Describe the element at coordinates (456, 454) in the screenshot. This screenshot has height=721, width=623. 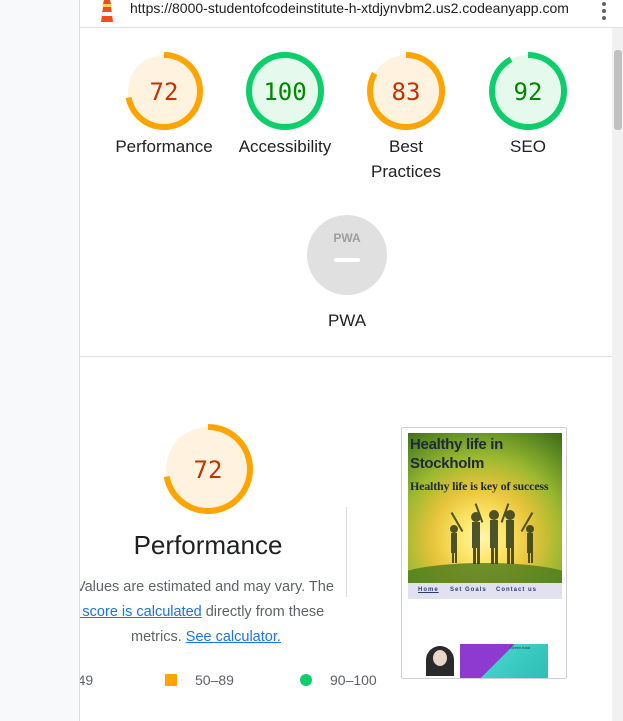
I see `screenshot-title: Healthy life in Stockholm` at that location.